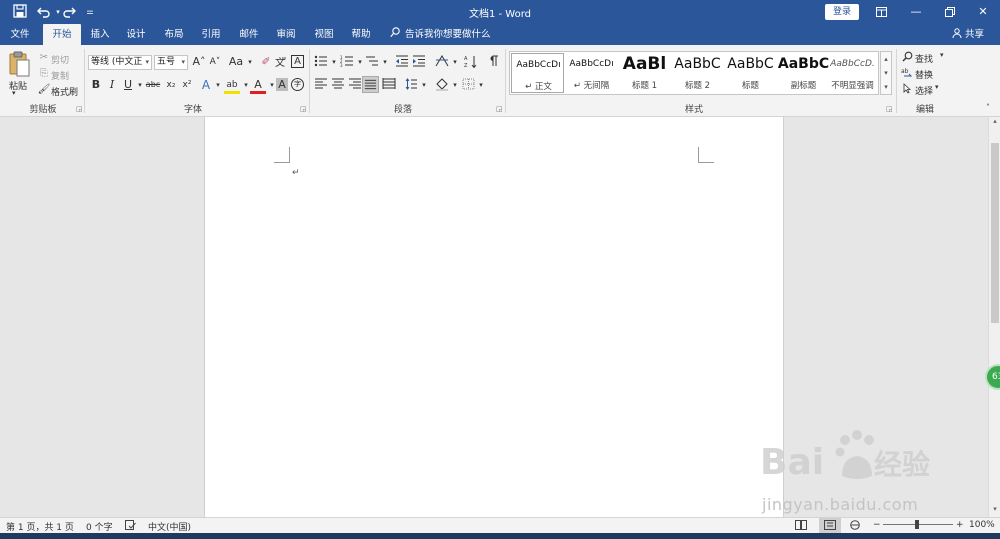 The width and height of the screenshot is (1000, 539). Describe the element at coordinates (924, 74) in the screenshot. I see `replace-button: 替换` at that location.